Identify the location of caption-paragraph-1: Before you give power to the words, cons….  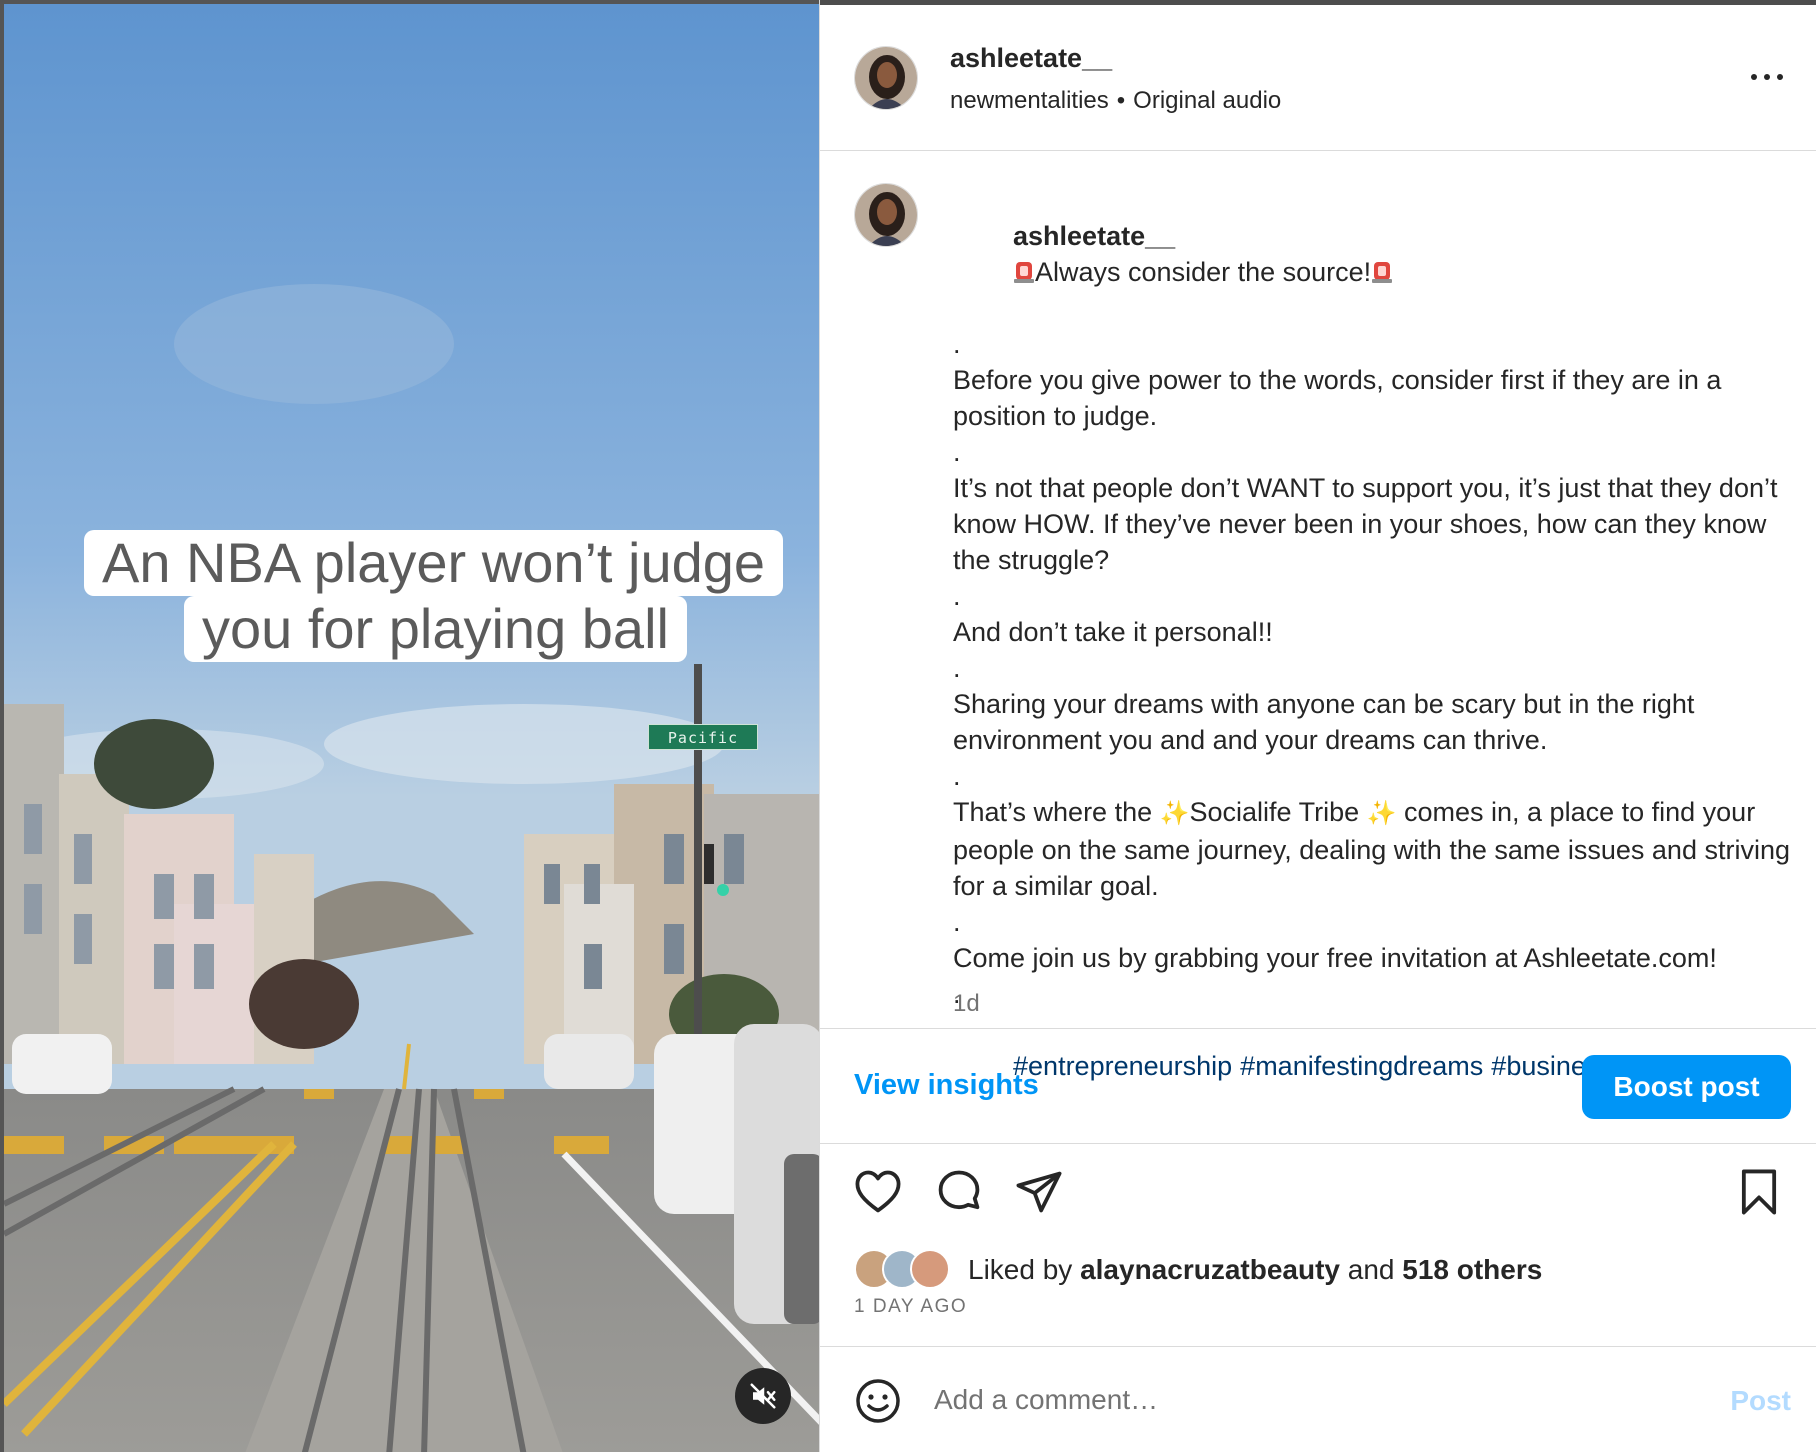
(1341, 398).